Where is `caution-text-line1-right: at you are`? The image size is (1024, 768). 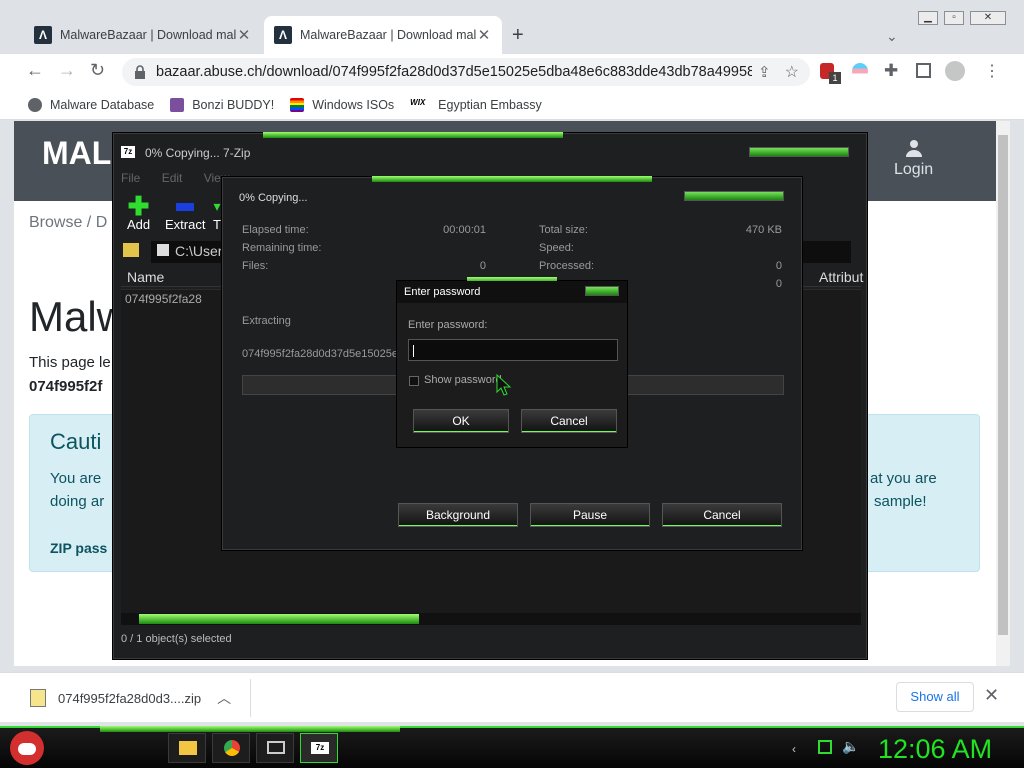
caution-text-line1-right: at you are is located at coordinates (903, 478).